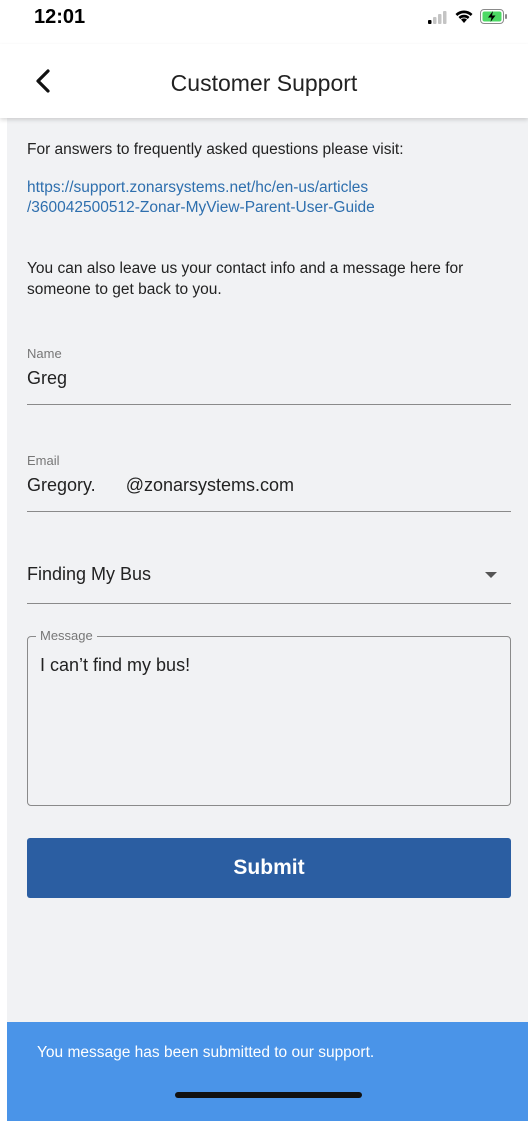 This screenshot has height=1121, width=528. Describe the element at coordinates (161, 485) in the screenshot. I see `email-value: Gregory. @zonarsystems.com` at that location.